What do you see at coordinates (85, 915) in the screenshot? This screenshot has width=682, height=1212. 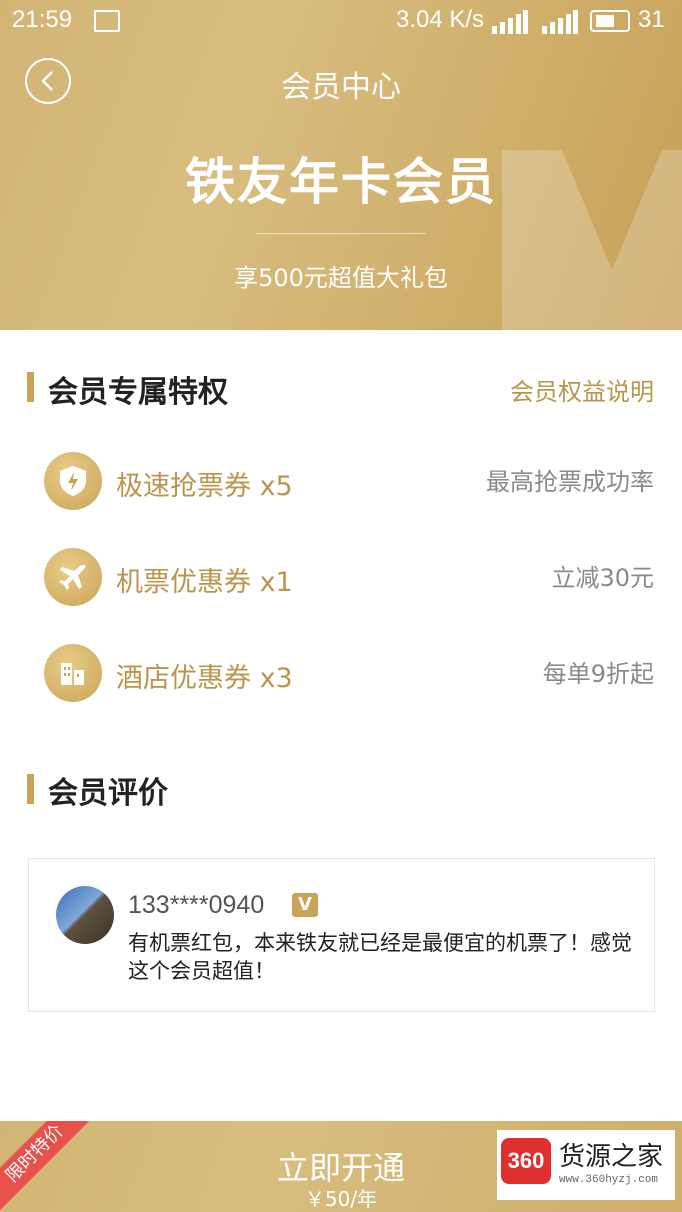 I see `avatar` at bounding box center [85, 915].